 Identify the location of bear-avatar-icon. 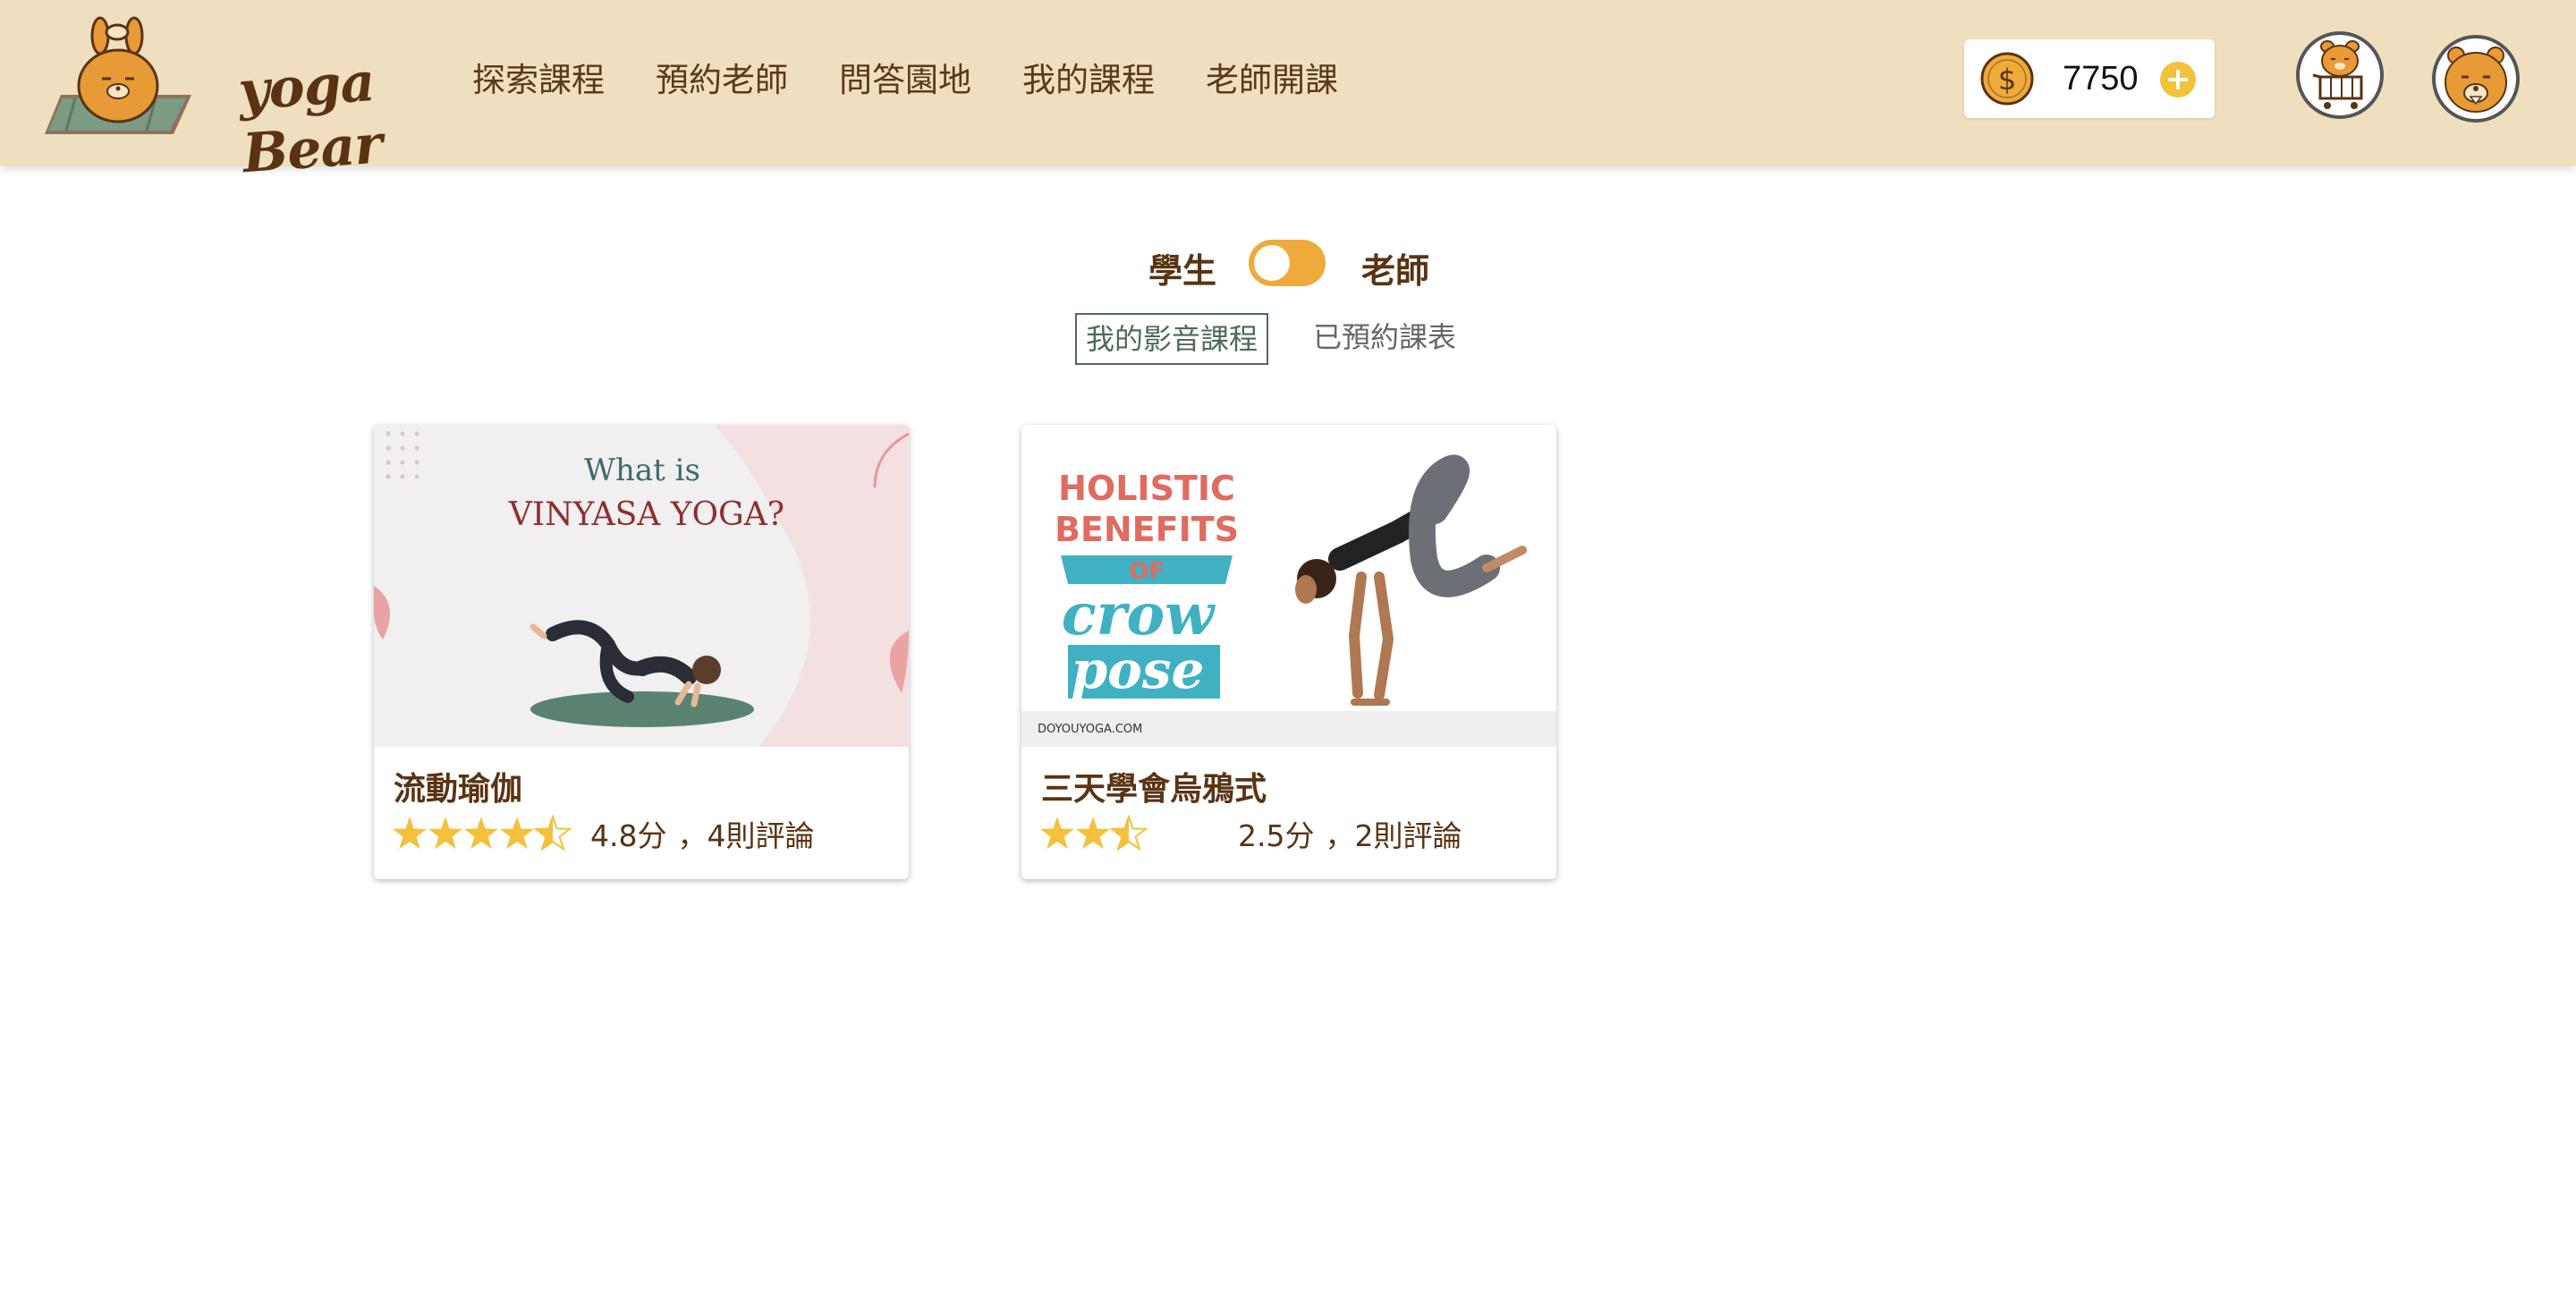
(2476, 79).